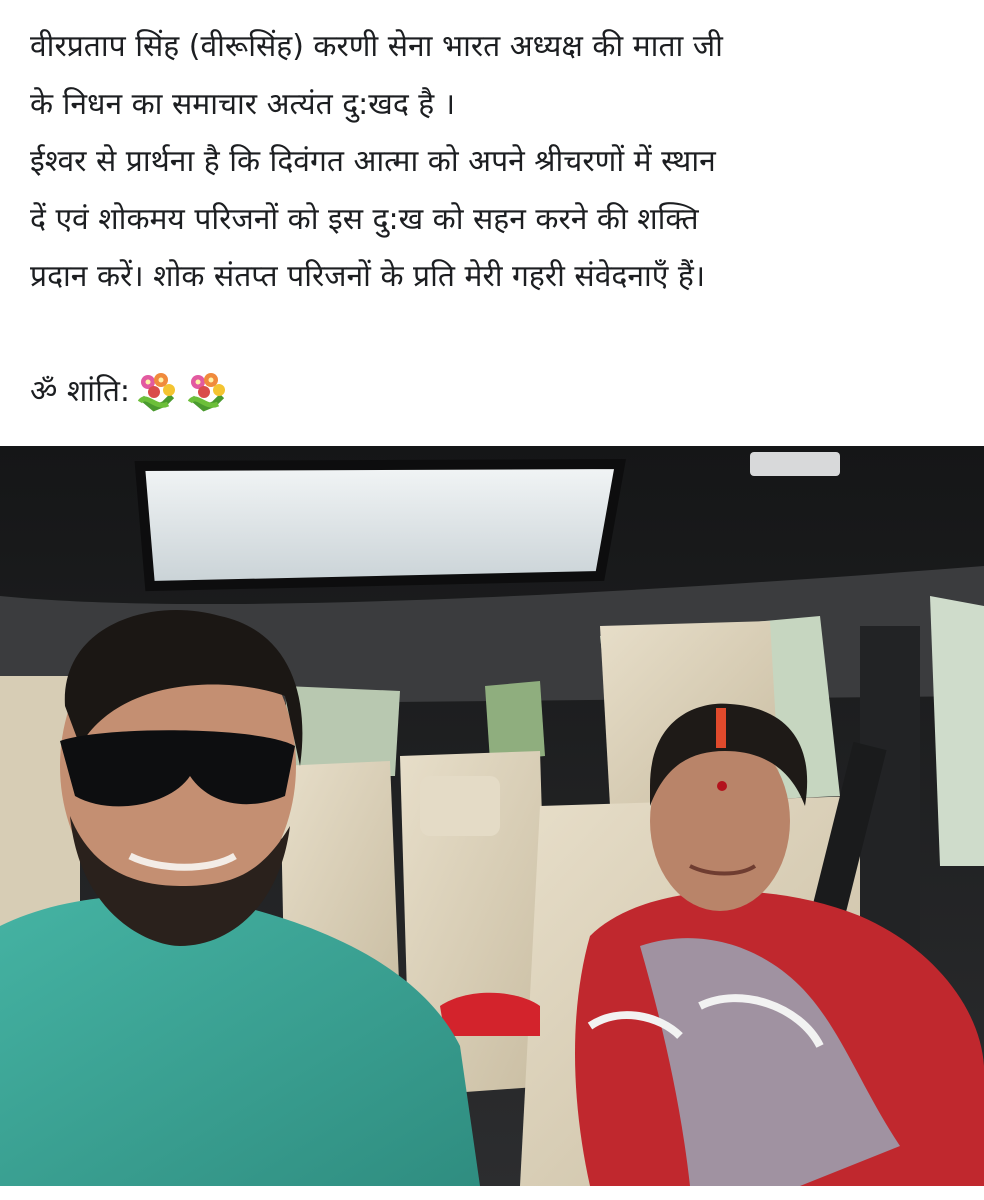 Image resolution: width=984 pixels, height=1200 pixels. I want to click on headrest-rear, so click(460, 806).